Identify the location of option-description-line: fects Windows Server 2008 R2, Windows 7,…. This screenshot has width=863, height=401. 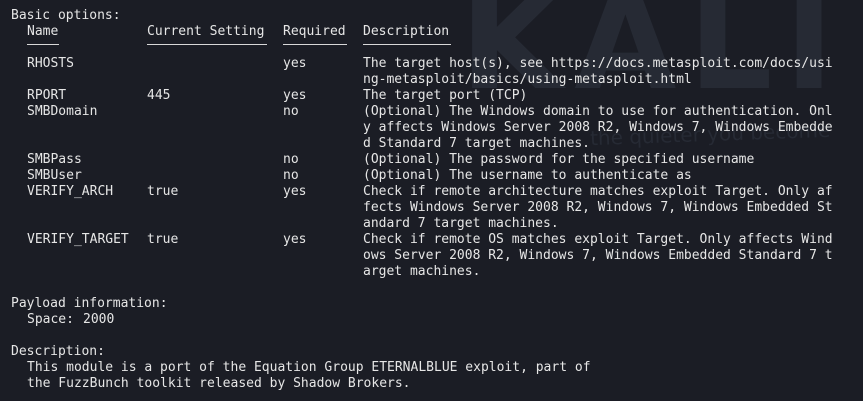
(598, 207).